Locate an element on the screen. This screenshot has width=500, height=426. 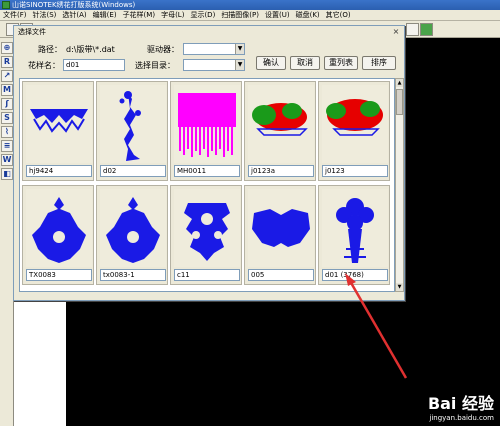
annotation-arrow is located at coordinates (376, 326).